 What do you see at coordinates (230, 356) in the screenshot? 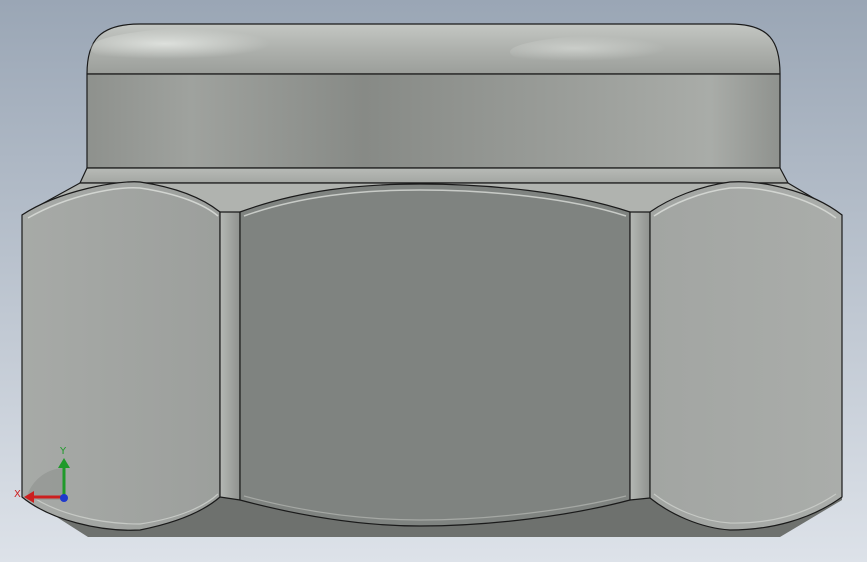
I see `hex-edge-left` at bounding box center [230, 356].